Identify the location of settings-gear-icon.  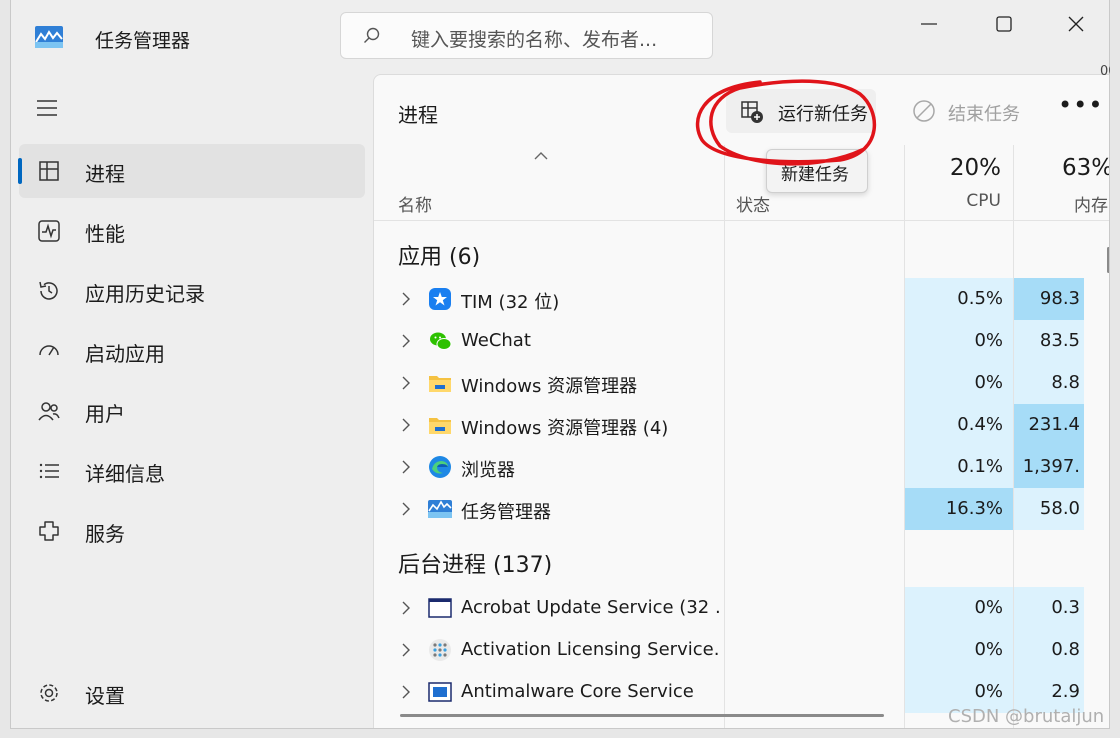
(49, 693).